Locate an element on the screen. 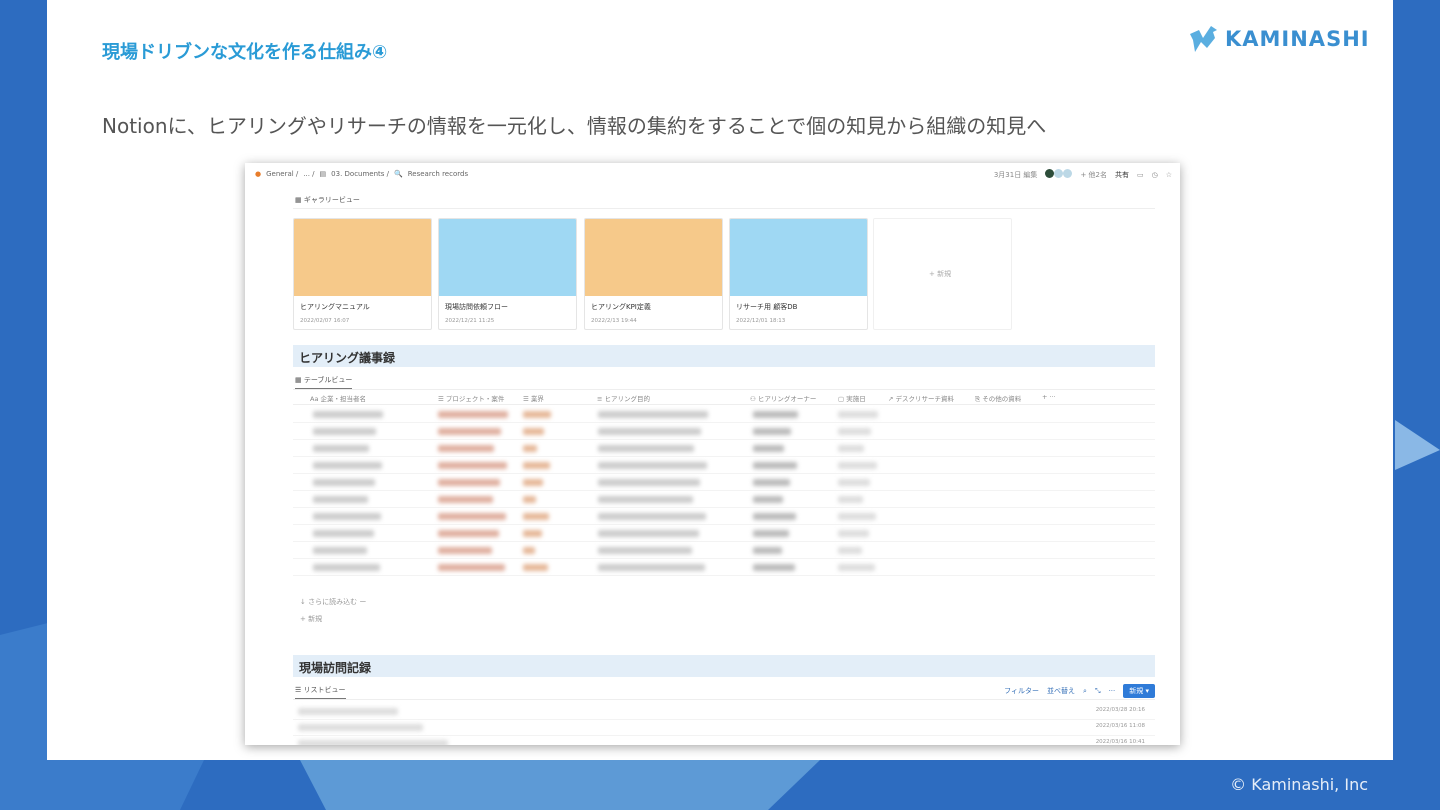  column-header: ▢ 実施日 is located at coordinates (852, 398).